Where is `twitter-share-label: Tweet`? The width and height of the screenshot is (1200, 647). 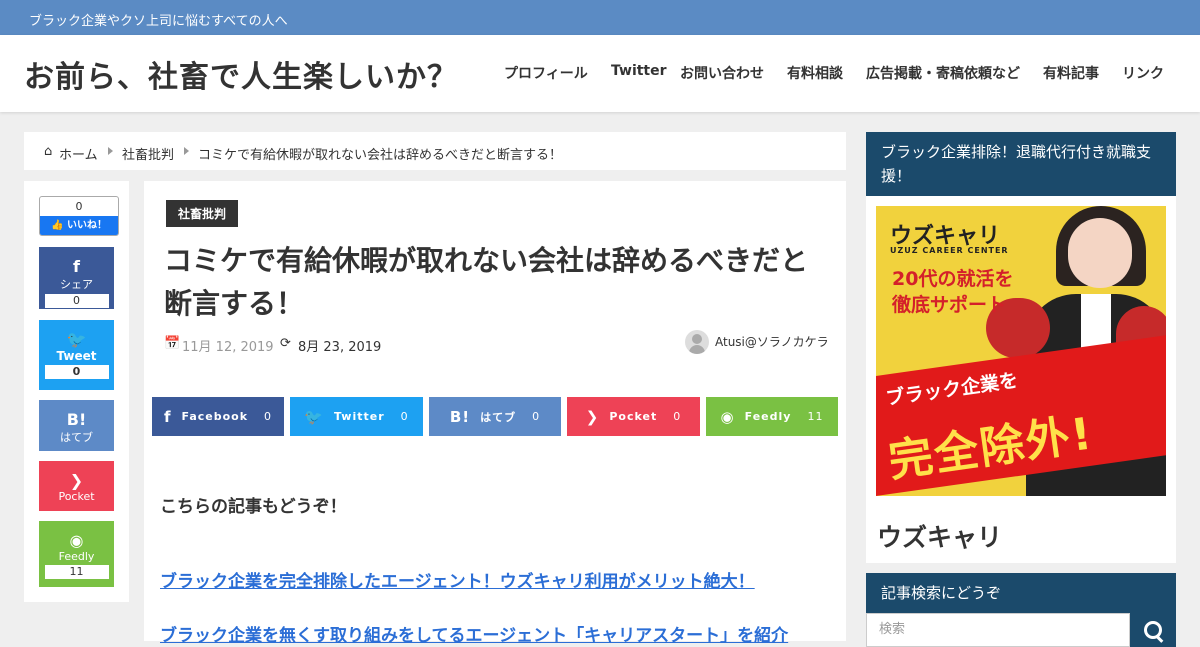
twitter-share-label: Tweet is located at coordinates (76, 356).